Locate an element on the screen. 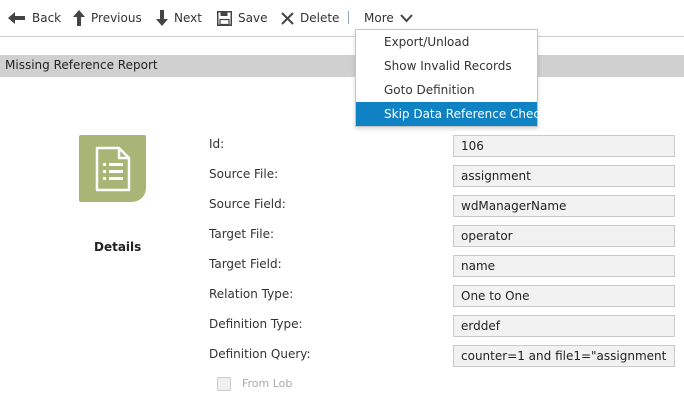 This screenshot has width=684, height=393. relation-type-field is located at coordinates (564, 296).